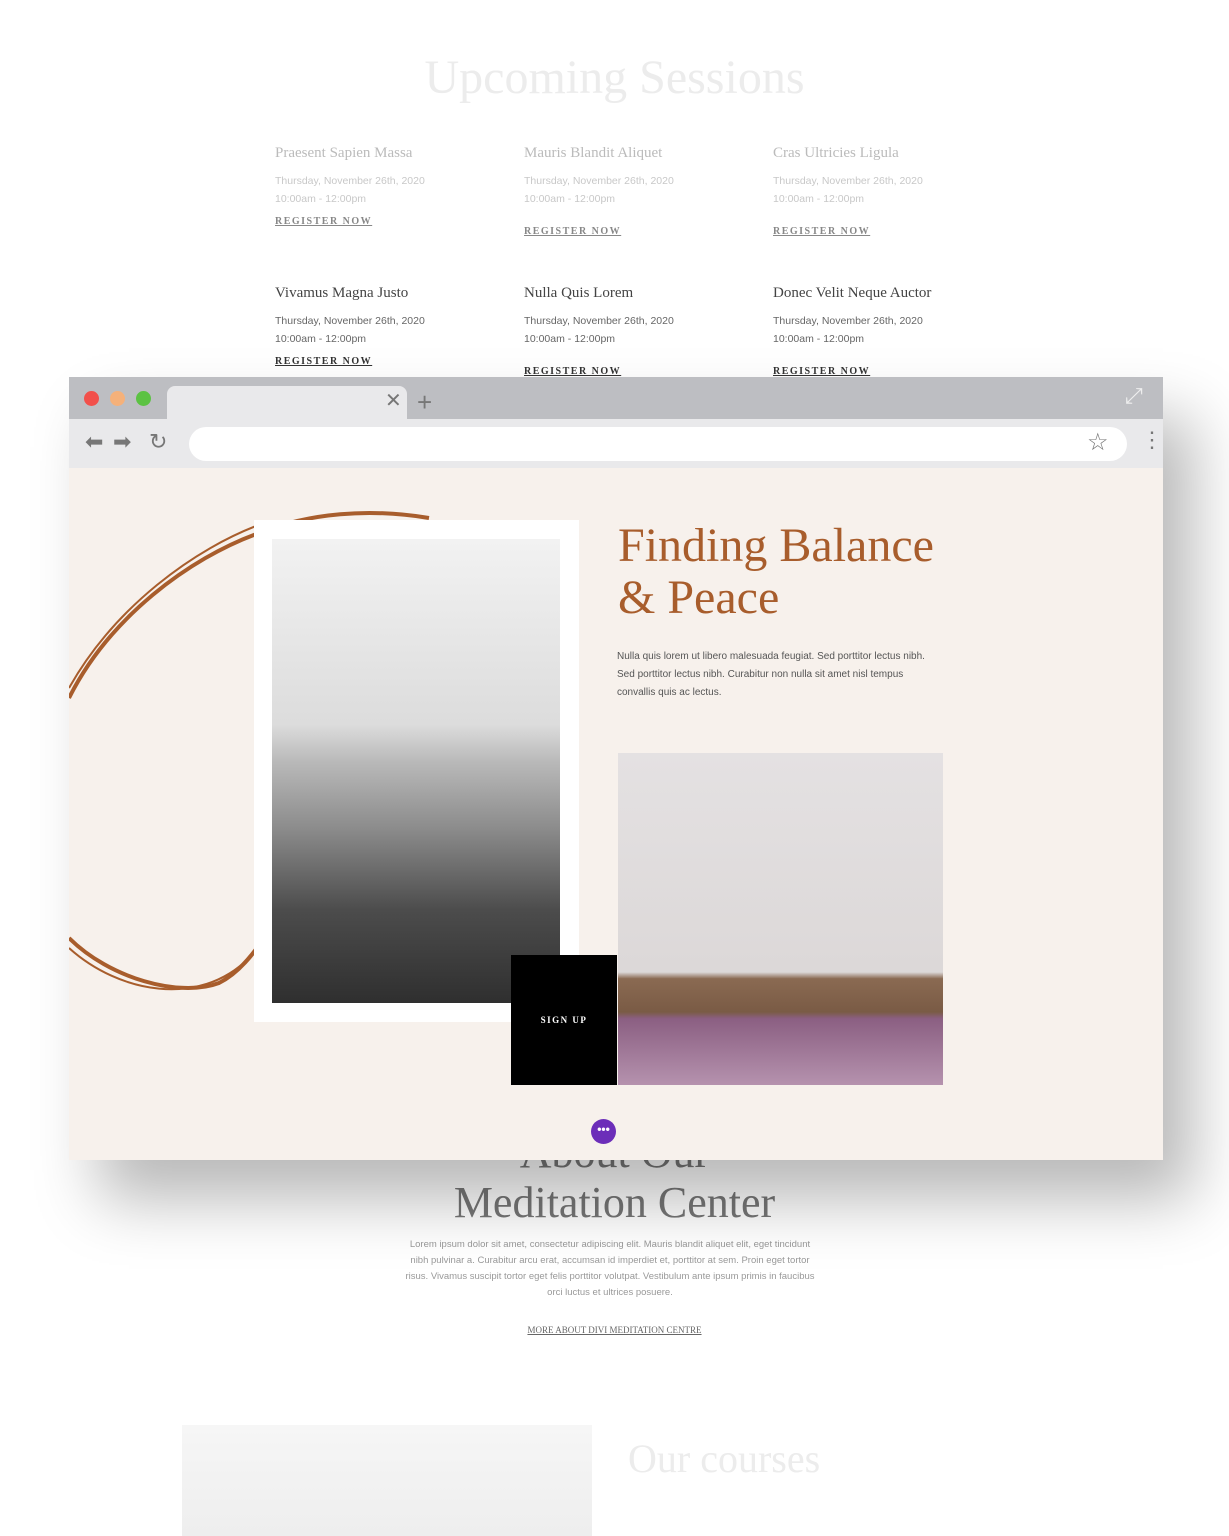 This screenshot has width=1229, height=1536. Describe the element at coordinates (614, 1330) in the screenshot. I see `more-about-link: MORE ABOUT DIVI MEDITATION CENTRE` at that location.